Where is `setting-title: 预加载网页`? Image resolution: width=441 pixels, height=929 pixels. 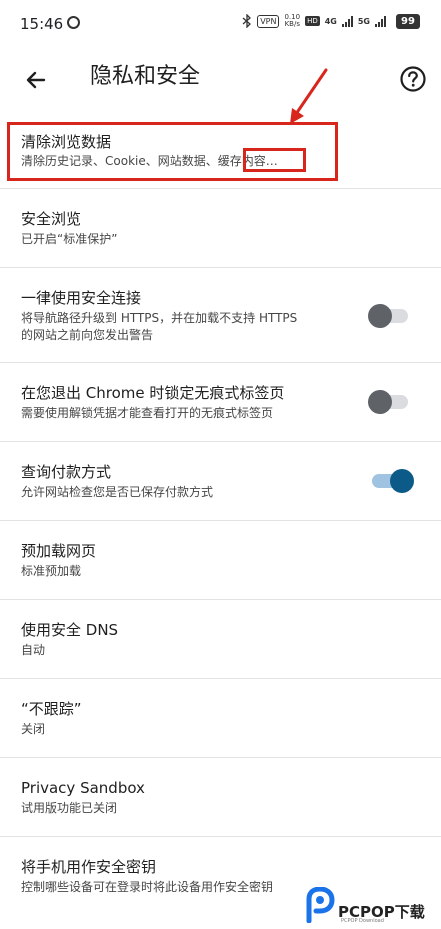
setting-title: 预加载网页 is located at coordinates (59, 551).